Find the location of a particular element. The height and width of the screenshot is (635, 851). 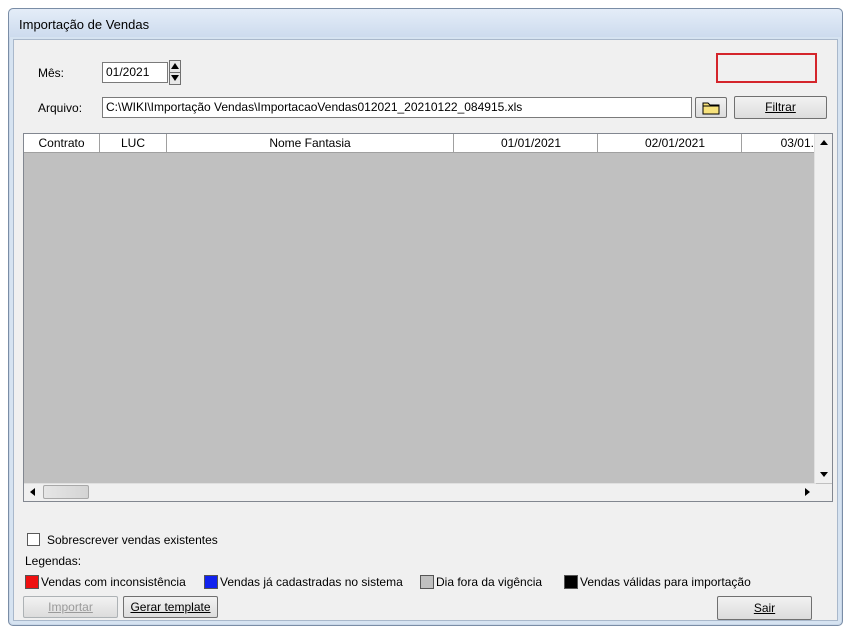

spin-down-button is located at coordinates (175, 78).